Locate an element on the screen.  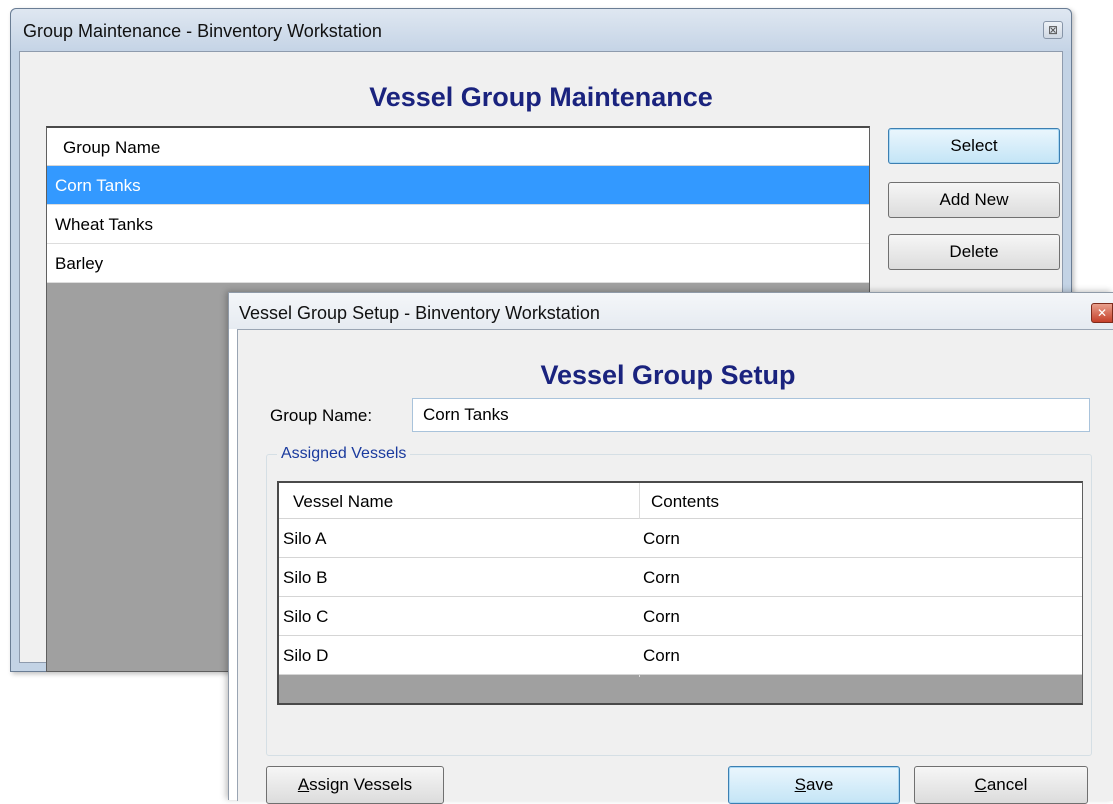
vessel-name-cell: Silo C is located at coordinates (306, 616).